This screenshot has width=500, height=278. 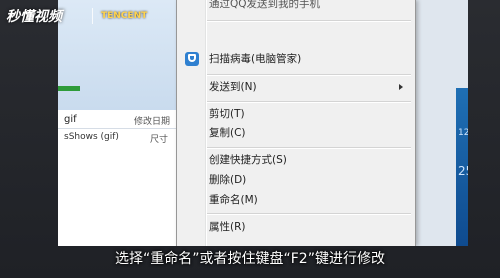 I want to click on column-size: 尺寸, so click(x=159, y=138).